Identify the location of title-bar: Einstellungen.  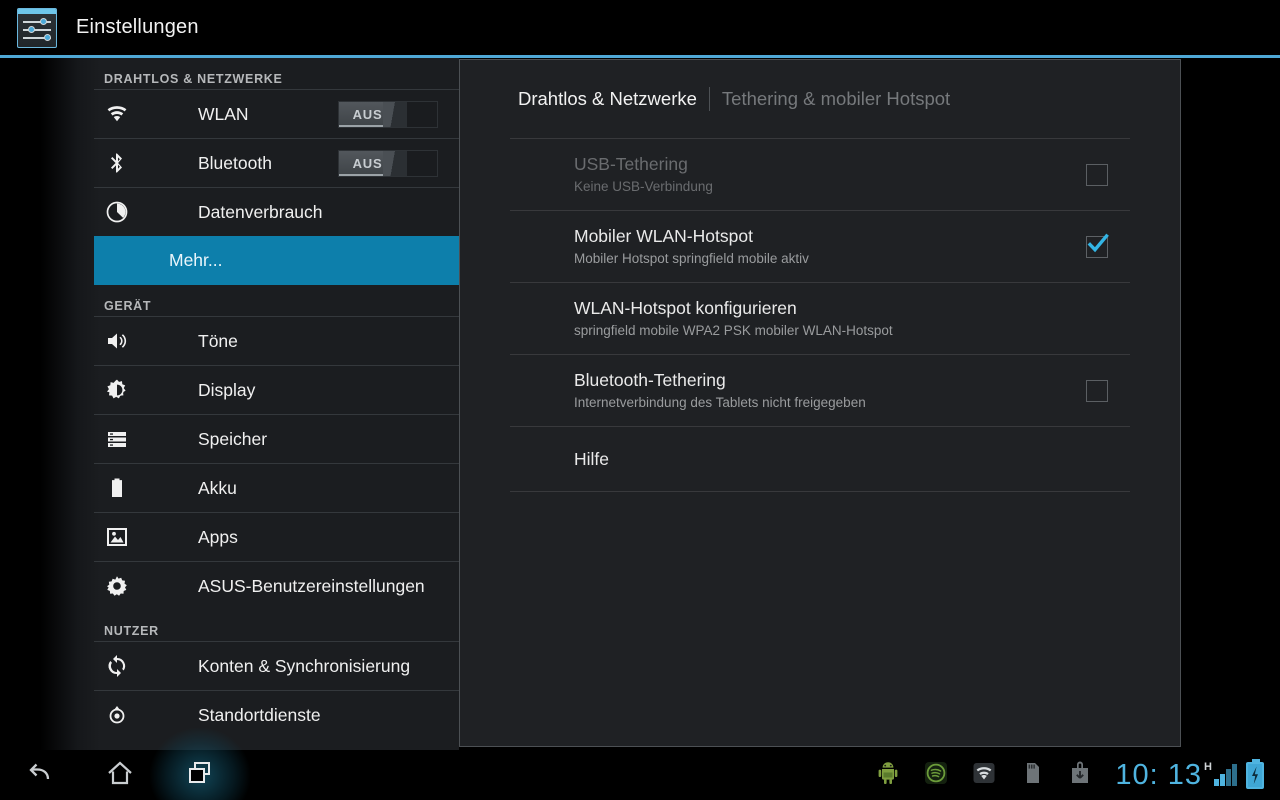
(640, 27).